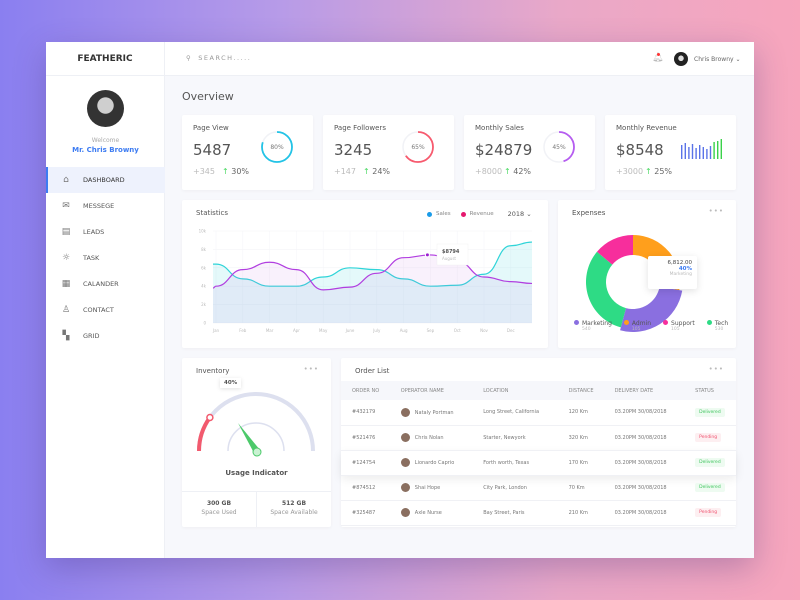 This screenshot has height=600, width=800. I want to click on tooltip-value: $8794, so click(451, 252).